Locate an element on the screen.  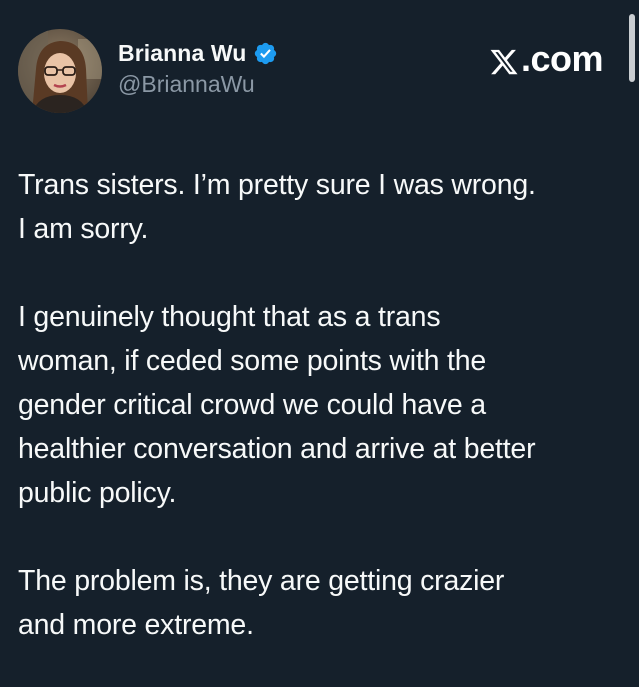
author-info: Brianna Wu @BriannaWu is located at coordinates (198, 67).